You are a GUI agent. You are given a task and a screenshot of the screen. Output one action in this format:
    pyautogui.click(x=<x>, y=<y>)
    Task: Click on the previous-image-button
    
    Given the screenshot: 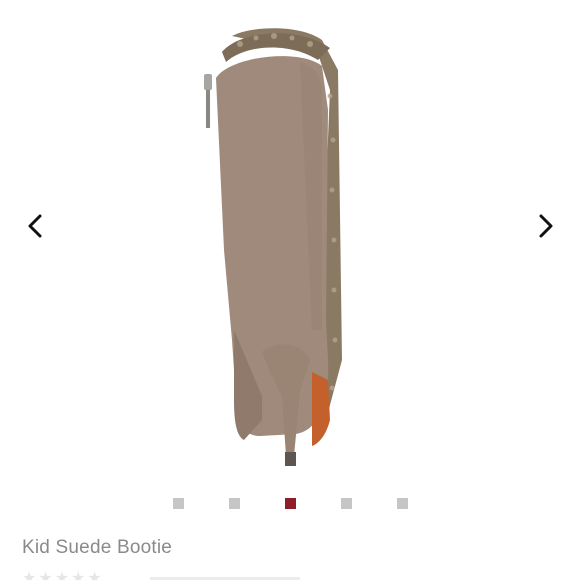 What is the action you would take?
    pyautogui.click(x=36, y=226)
    